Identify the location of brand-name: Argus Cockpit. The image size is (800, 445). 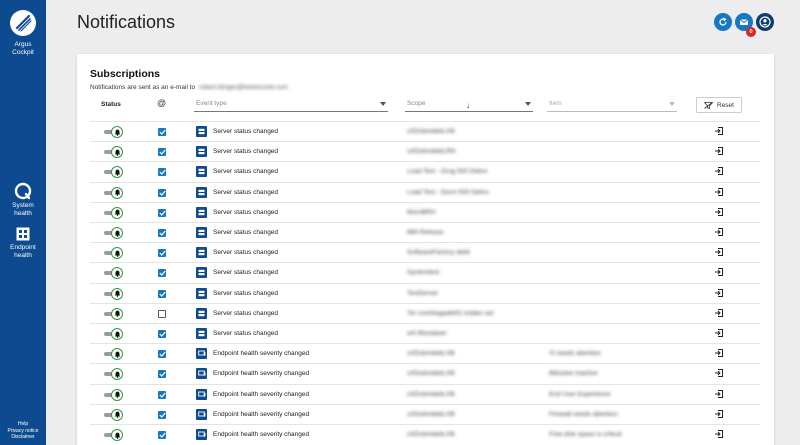
(23, 49).